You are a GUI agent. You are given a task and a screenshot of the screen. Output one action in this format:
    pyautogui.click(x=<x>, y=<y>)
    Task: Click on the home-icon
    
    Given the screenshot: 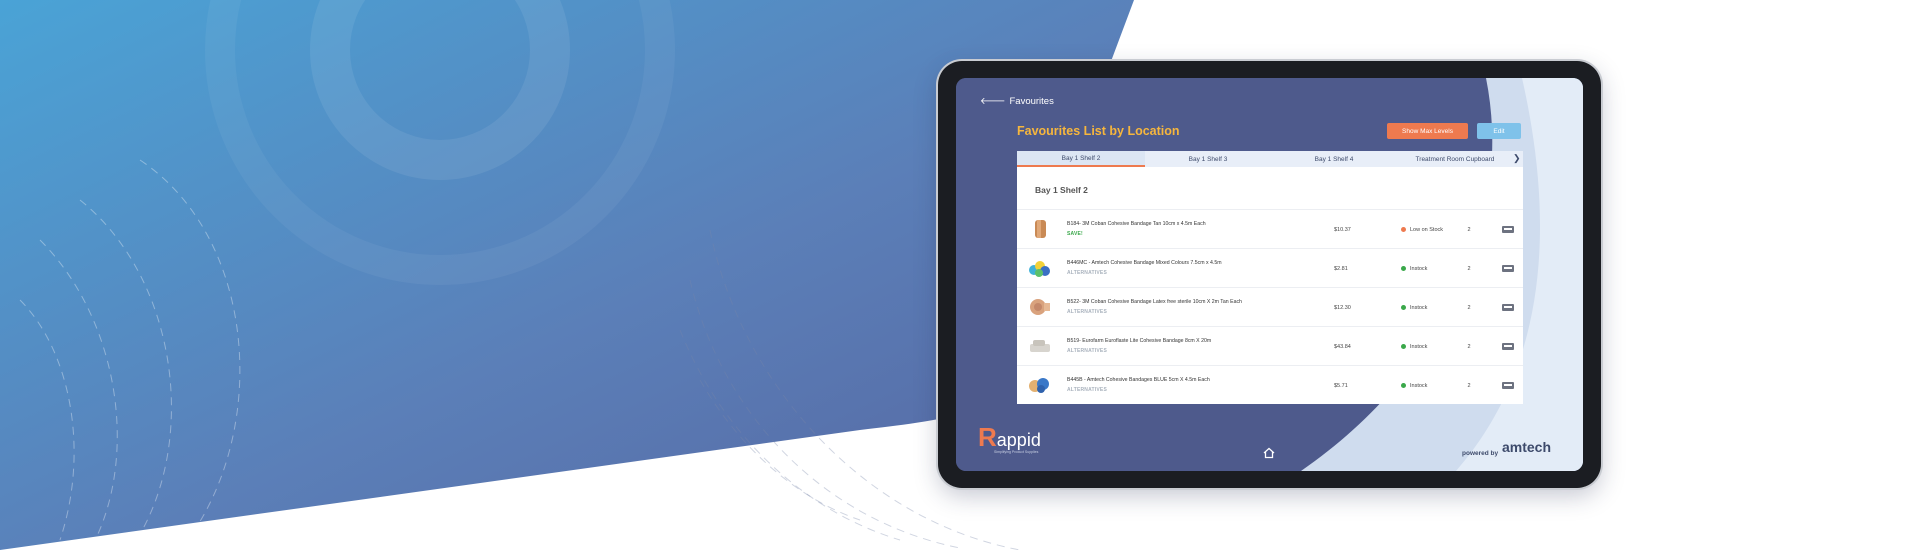 What is the action you would take?
    pyautogui.click(x=1269, y=453)
    